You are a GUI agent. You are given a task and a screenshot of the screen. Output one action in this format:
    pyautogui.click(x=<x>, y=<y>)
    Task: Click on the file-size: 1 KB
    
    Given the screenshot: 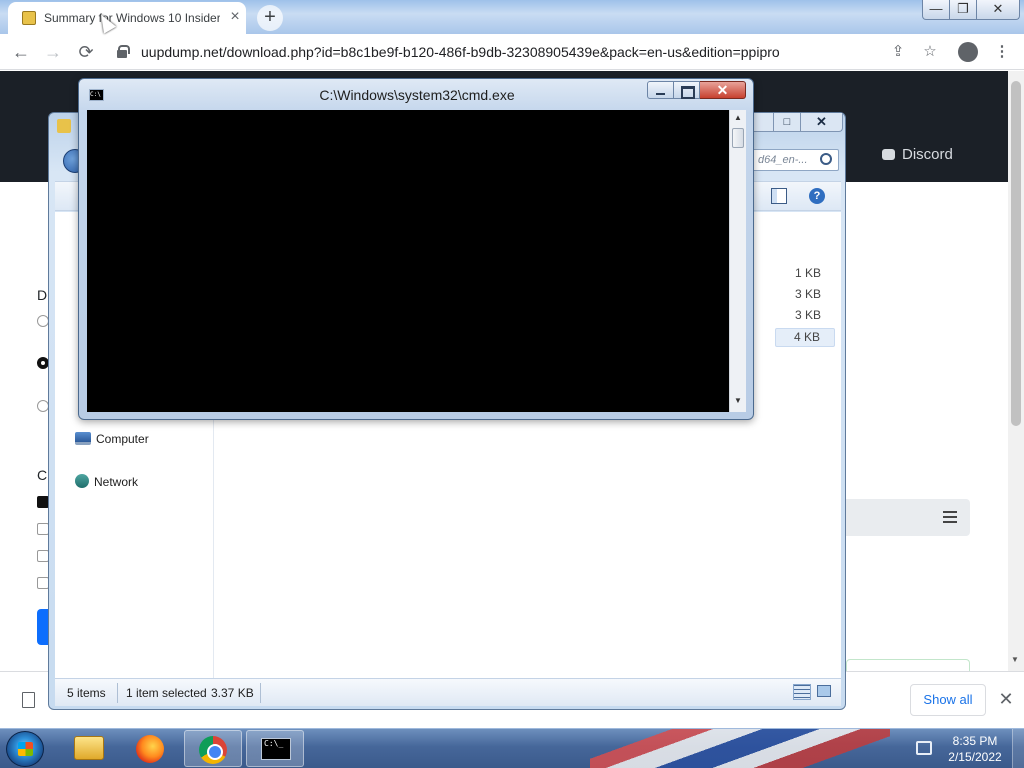 What is the action you would take?
    pyautogui.click(x=805, y=273)
    